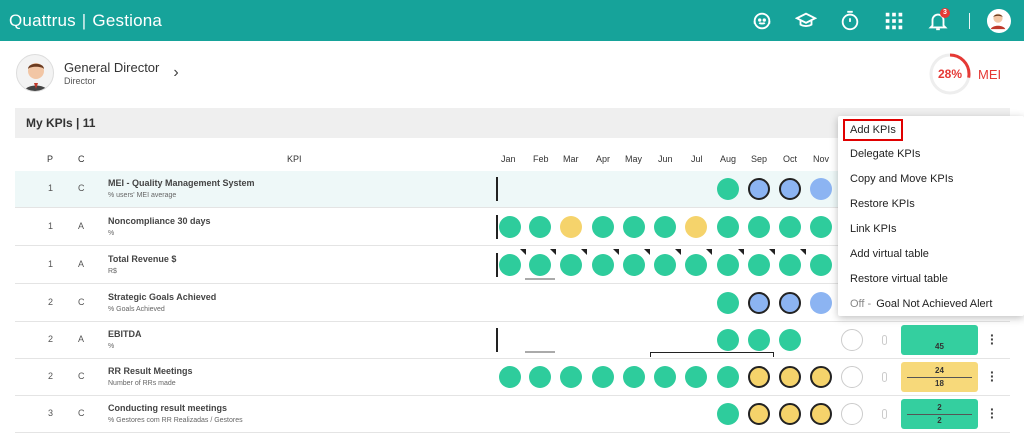 This screenshot has height=433, width=1024. I want to click on mei-label: MEI, so click(990, 74).